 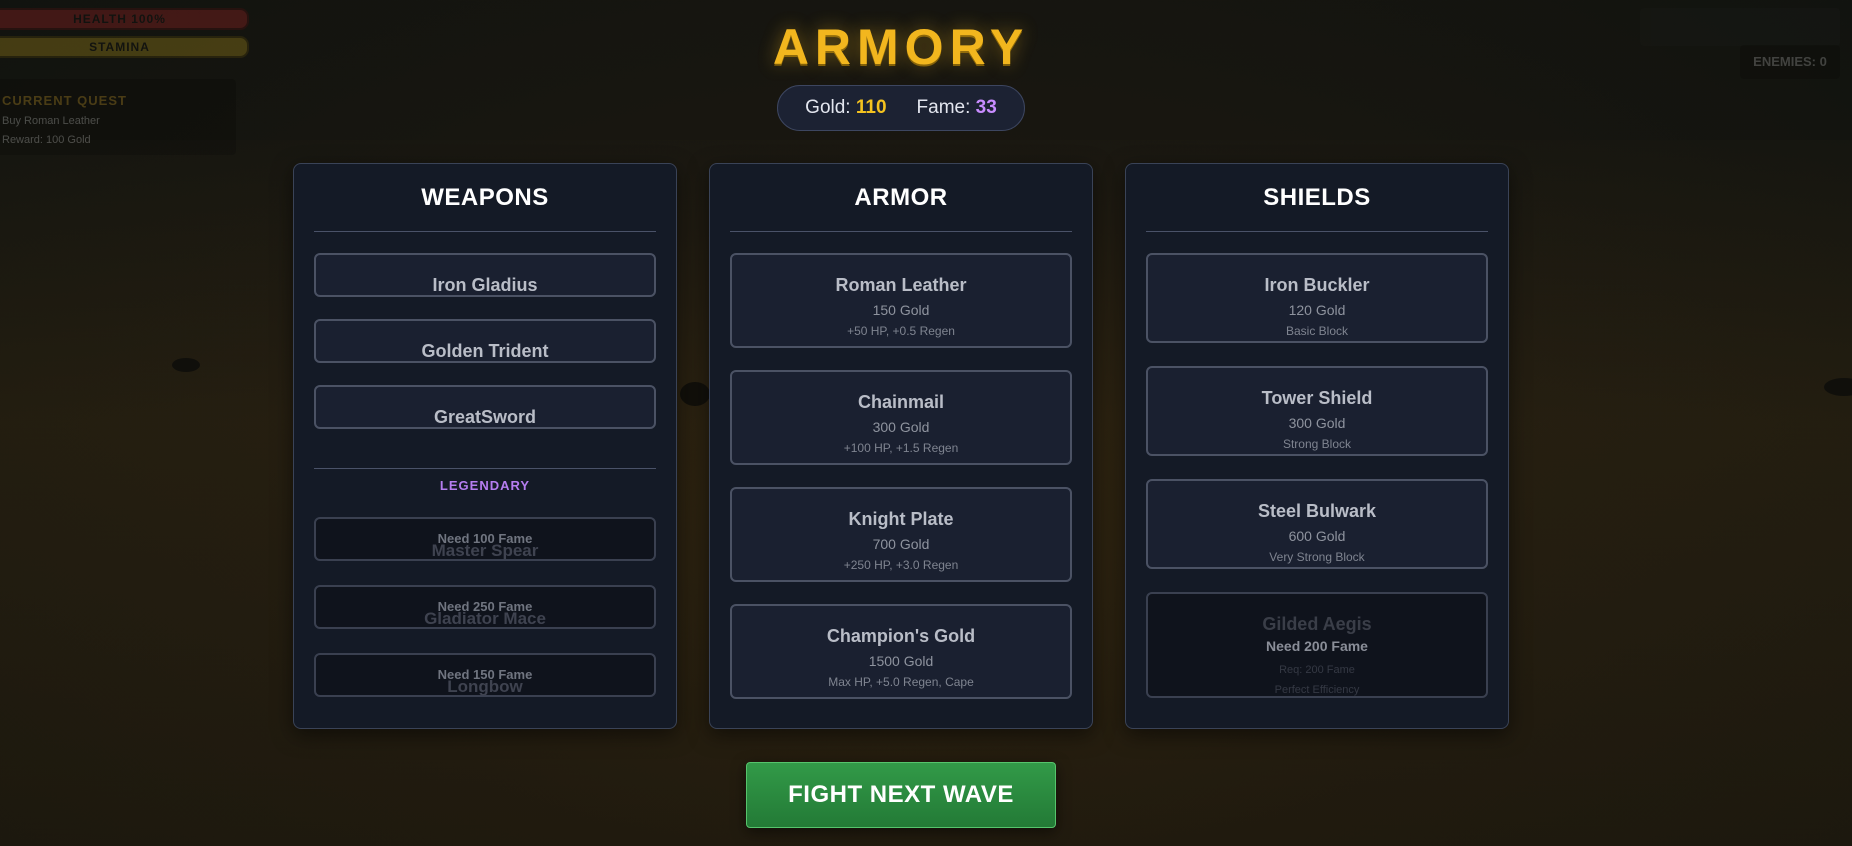 I want to click on shield-name: Gilded Aegis, so click(x=1317, y=624).